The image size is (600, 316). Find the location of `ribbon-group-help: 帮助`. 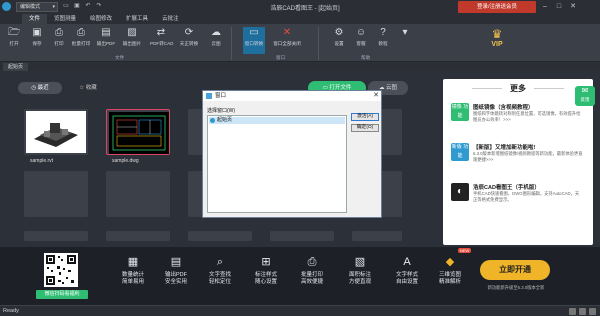

ribbon-group-help: 帮助 is located at coordinates (366, 57).